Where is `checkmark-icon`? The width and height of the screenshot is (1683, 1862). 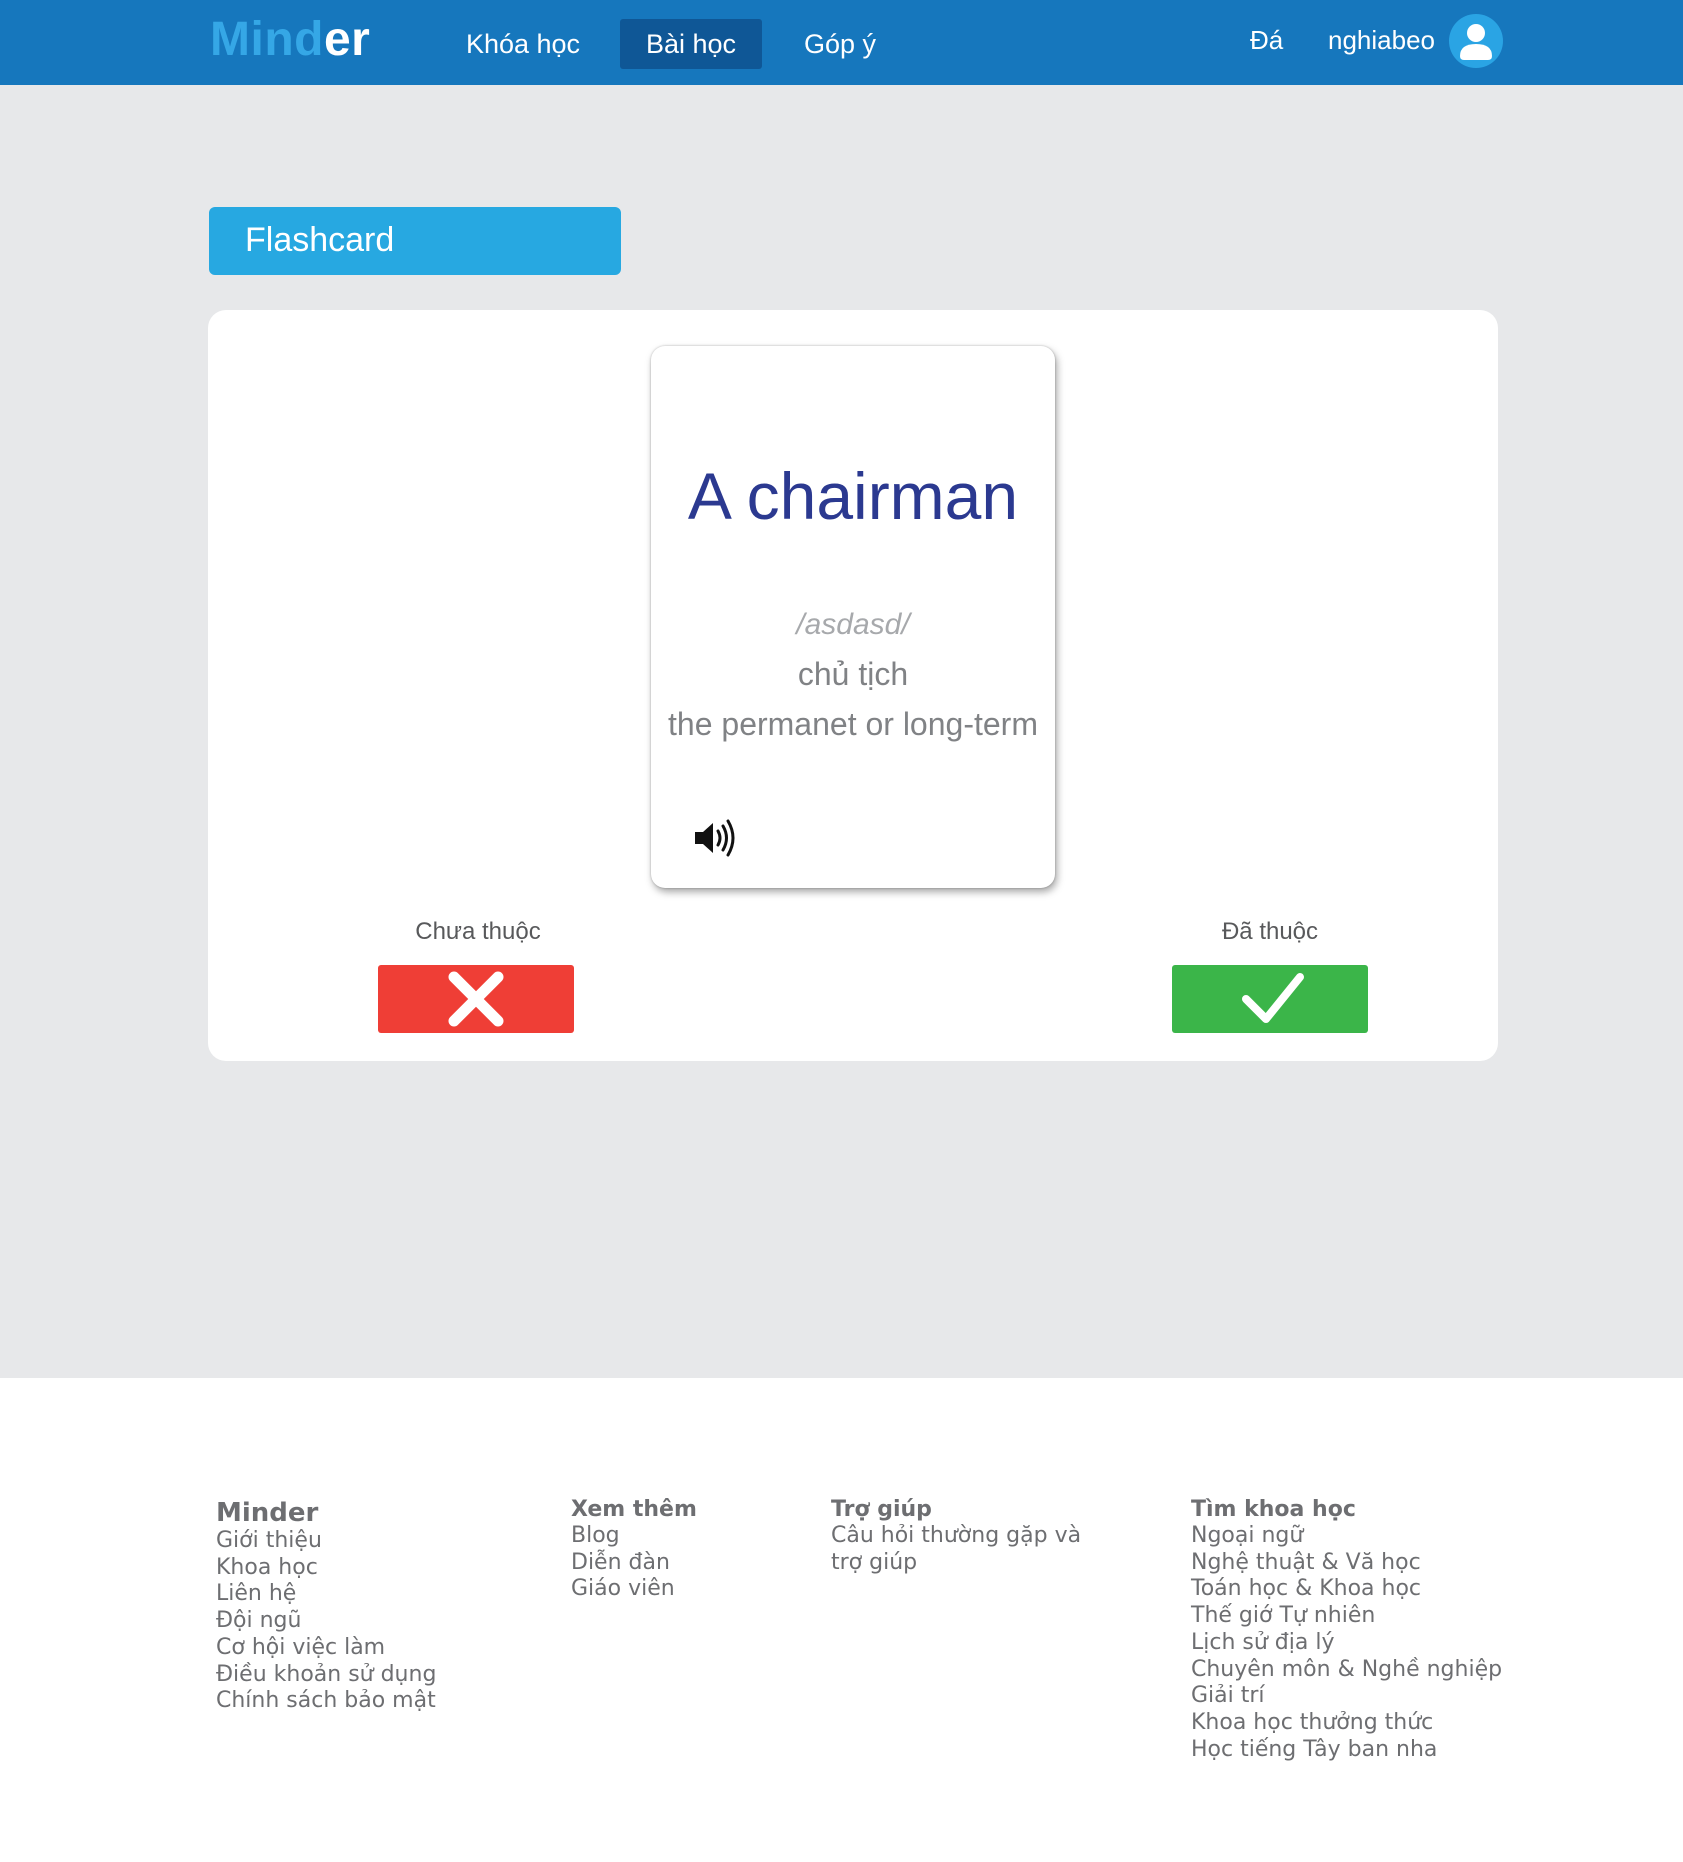
checkmark-icon is located at coordinates (1273, 998).